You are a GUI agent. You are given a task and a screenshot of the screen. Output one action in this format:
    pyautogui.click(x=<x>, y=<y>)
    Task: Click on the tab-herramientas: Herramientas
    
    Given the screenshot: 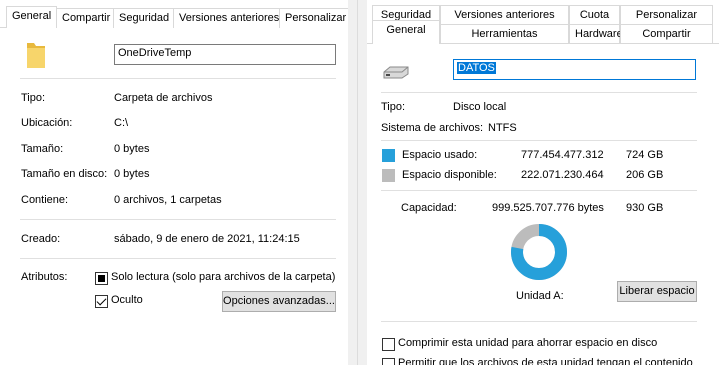 What is the action you would take?
    pyautogui.click(x=504, y=34)
    